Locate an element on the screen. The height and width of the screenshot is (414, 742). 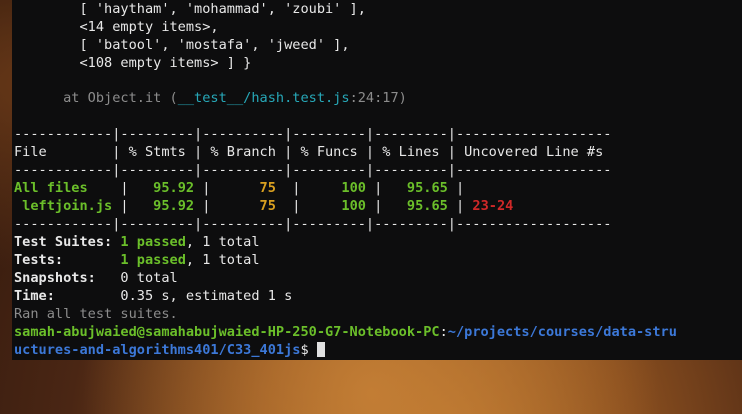
summary-label: Time: is located at coordinates (63, 296).